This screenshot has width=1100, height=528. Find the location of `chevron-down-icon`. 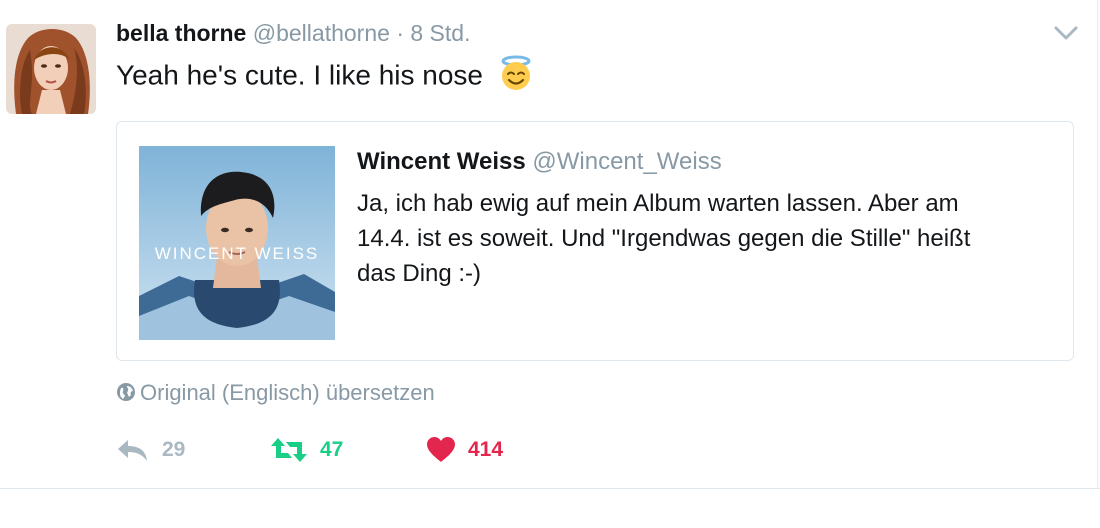

chevron-down-icon is located at coordinates (1066, 33).